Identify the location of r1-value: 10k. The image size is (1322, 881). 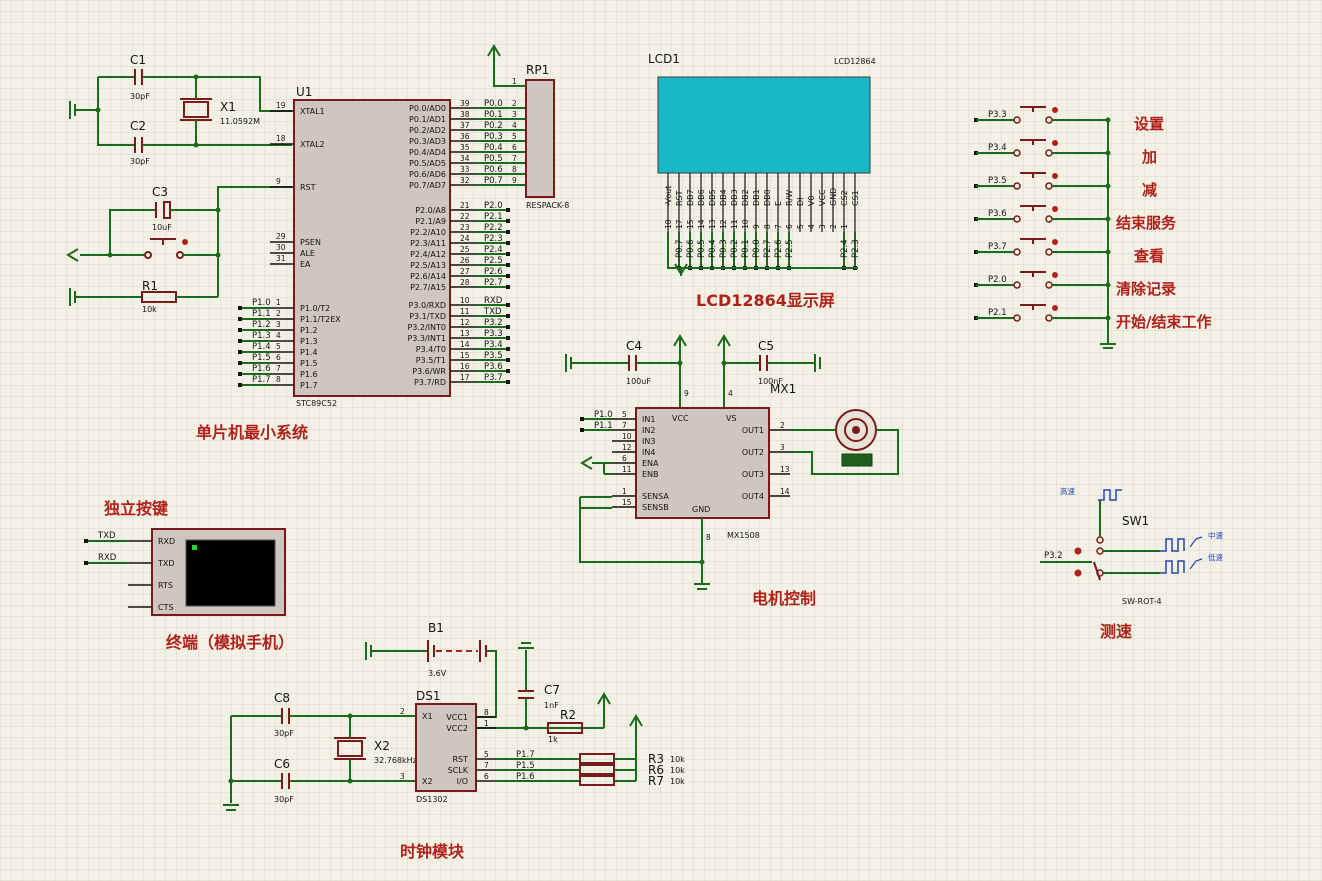
(149, 309).